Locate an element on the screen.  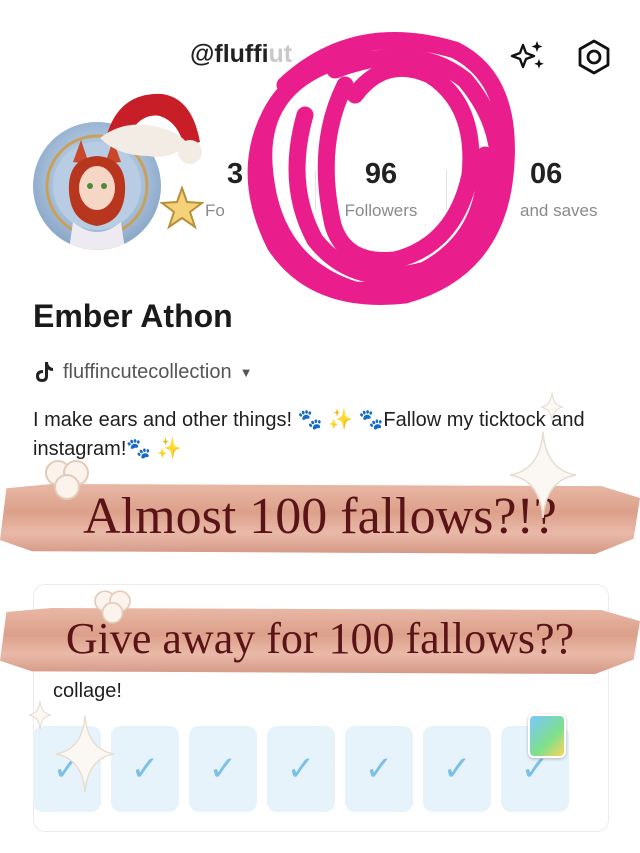
settings-icon is located at coordinates (594, 57).